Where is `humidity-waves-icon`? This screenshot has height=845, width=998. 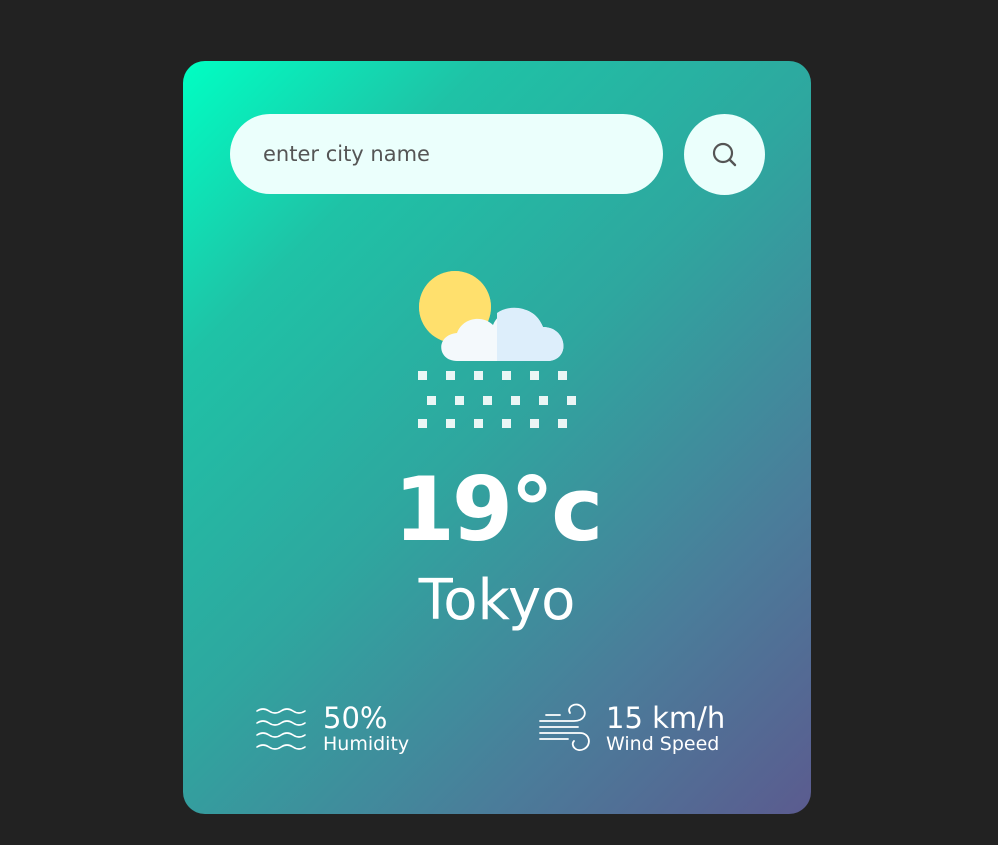 humidity-waves-icon is located at coordinates (281, 729).